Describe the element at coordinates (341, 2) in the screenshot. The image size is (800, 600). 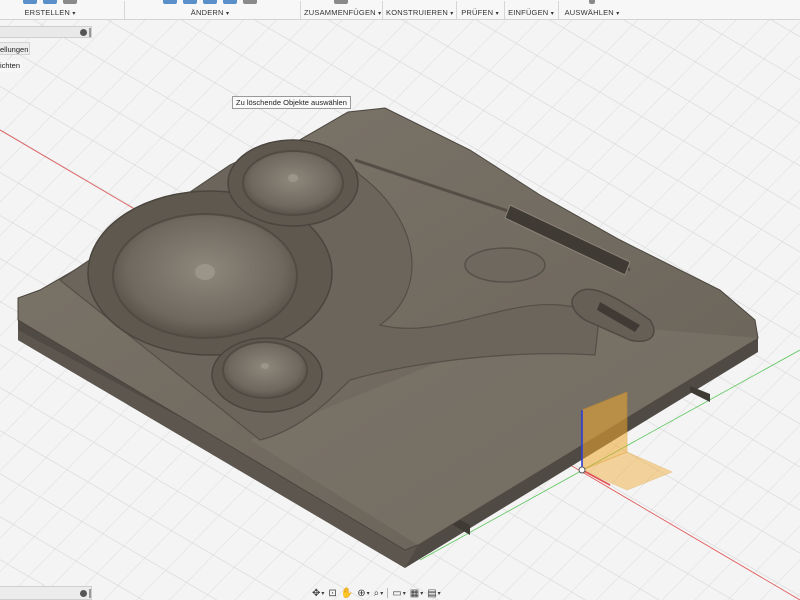
I see `joint-icon` at that location.